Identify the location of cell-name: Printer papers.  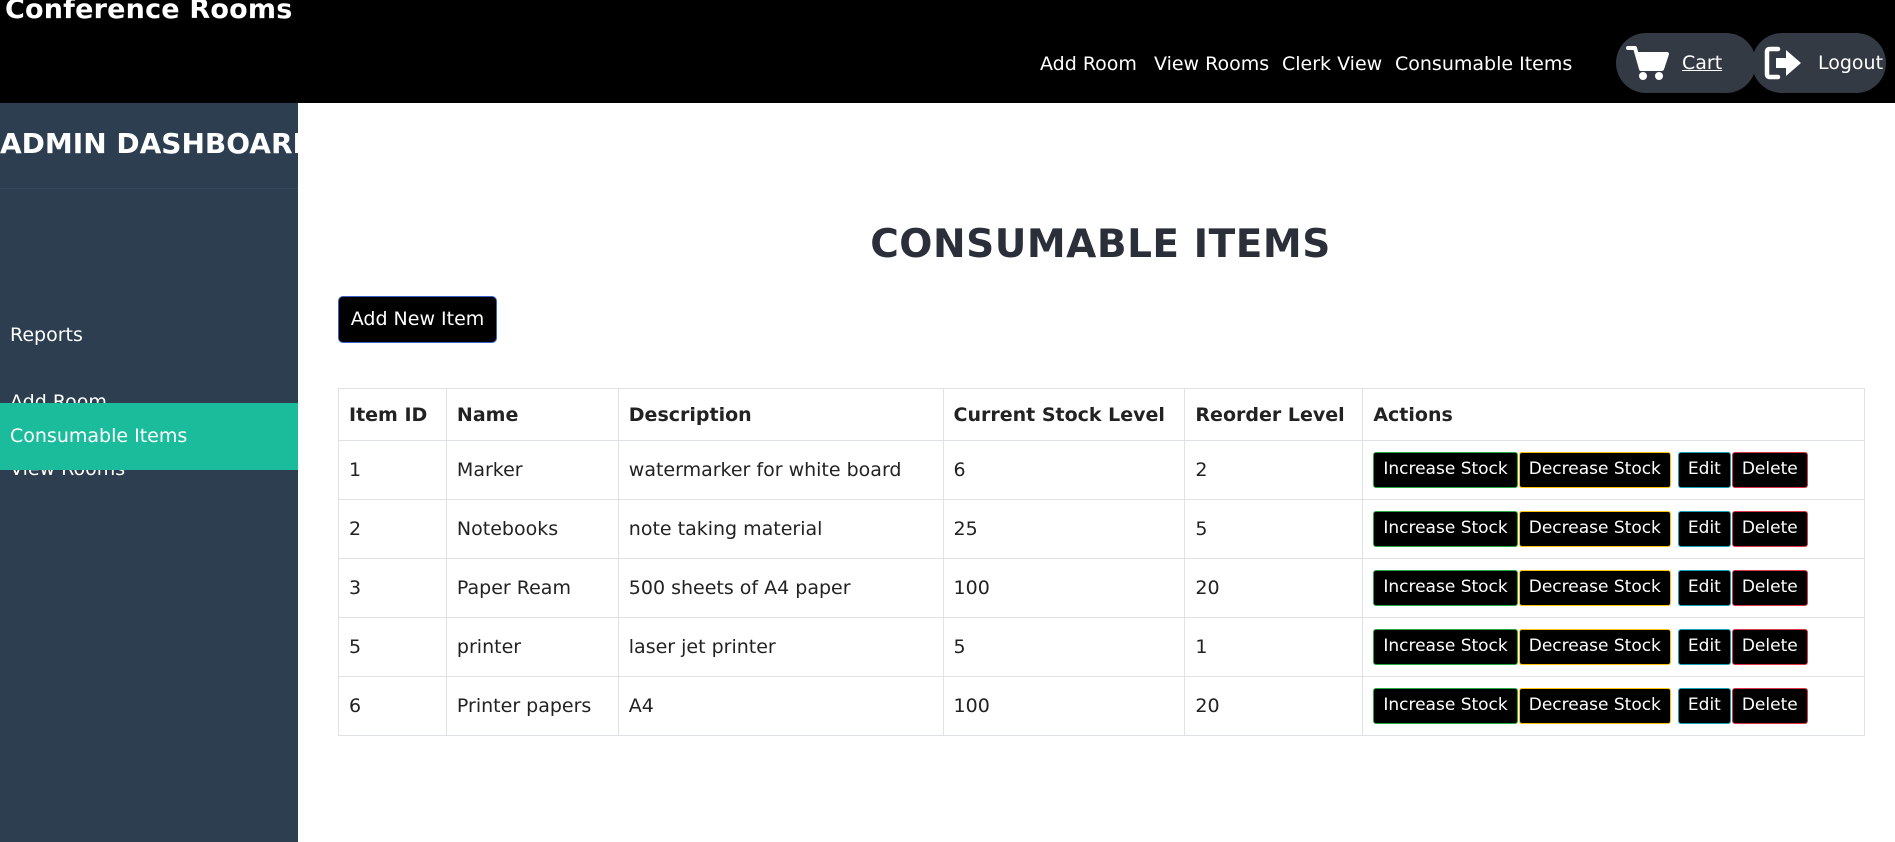
(532, 706).